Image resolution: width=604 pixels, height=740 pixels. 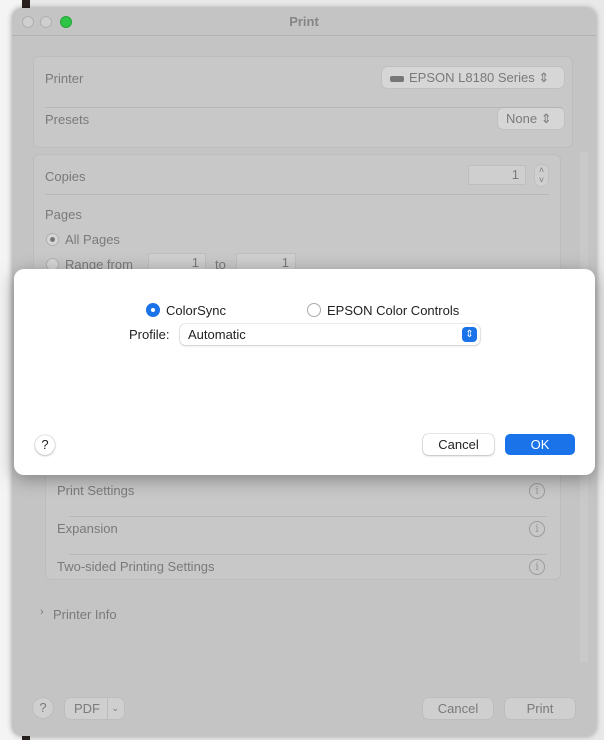 I want to click on expansion-item: Expansion, so click(x=87, y=528).